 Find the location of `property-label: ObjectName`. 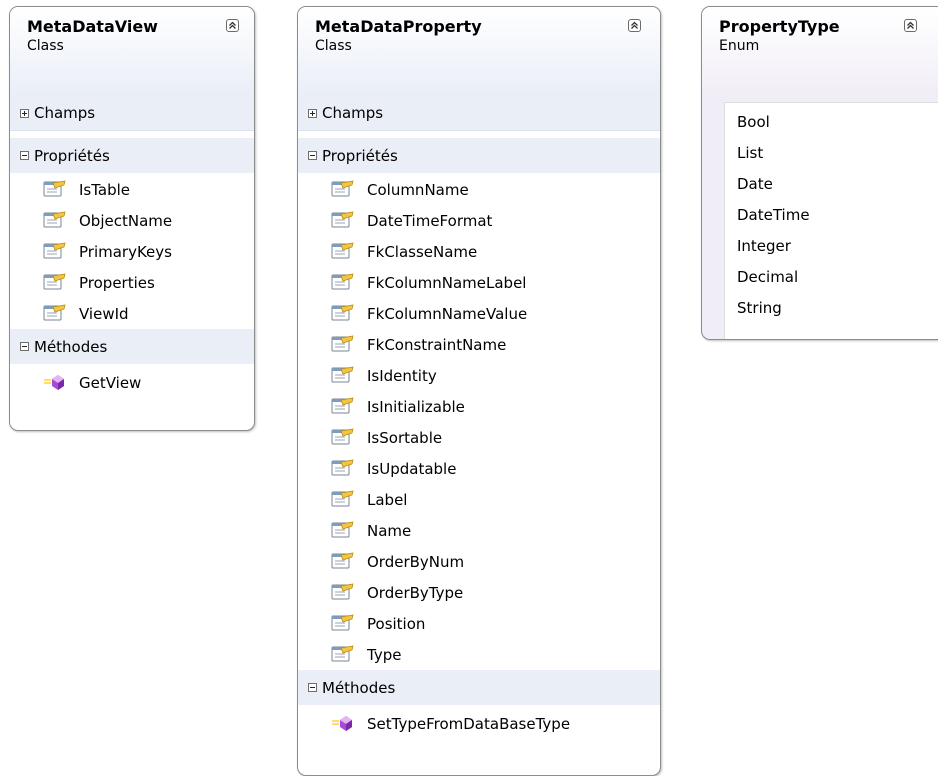

property-label: ObjectName is located at coordinates (126, 220).